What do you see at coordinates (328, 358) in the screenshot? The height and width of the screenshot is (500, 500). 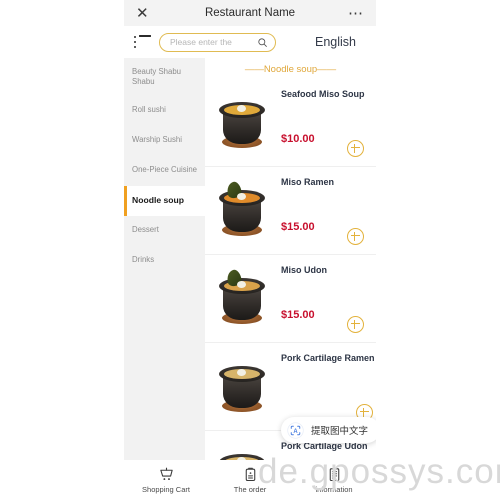 I see `dish-name: Pork Cartilage Ramen` at bounding box center [328, 358].